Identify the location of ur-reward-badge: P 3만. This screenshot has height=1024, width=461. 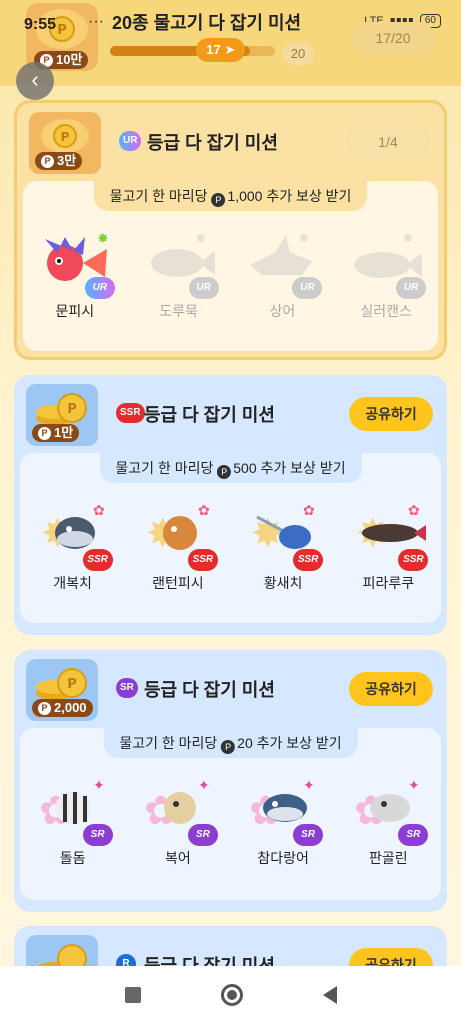
(59, 161).